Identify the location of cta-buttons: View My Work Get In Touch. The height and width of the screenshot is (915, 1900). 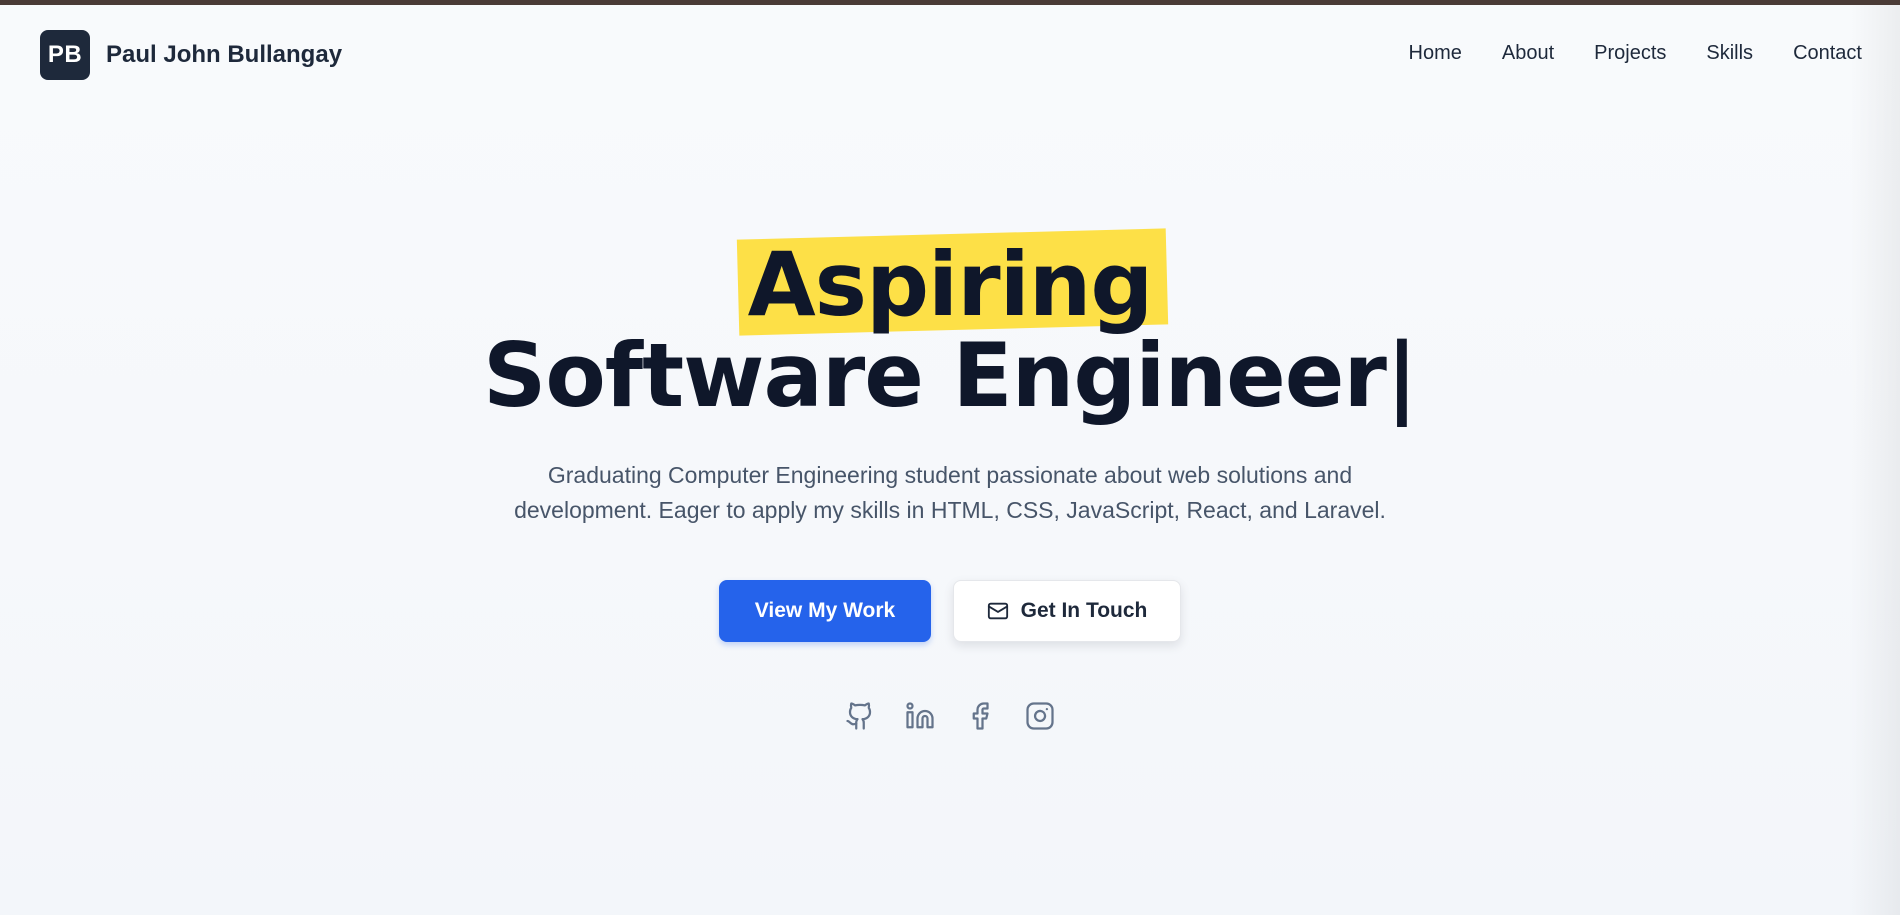
(950, 611).